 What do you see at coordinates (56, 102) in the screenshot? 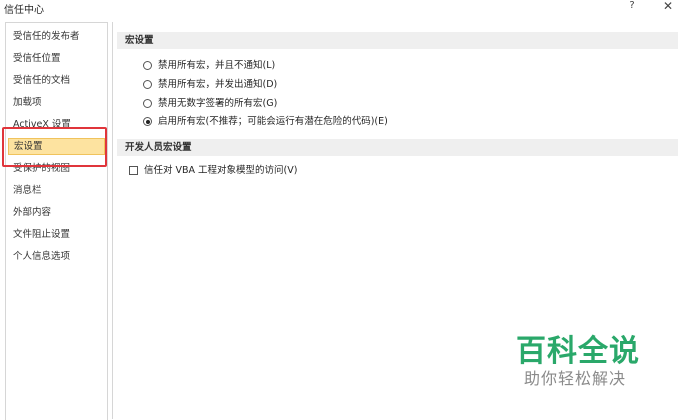
I see `sidebar-item-add-ins: 加载项` at bounding box center [56, 102].